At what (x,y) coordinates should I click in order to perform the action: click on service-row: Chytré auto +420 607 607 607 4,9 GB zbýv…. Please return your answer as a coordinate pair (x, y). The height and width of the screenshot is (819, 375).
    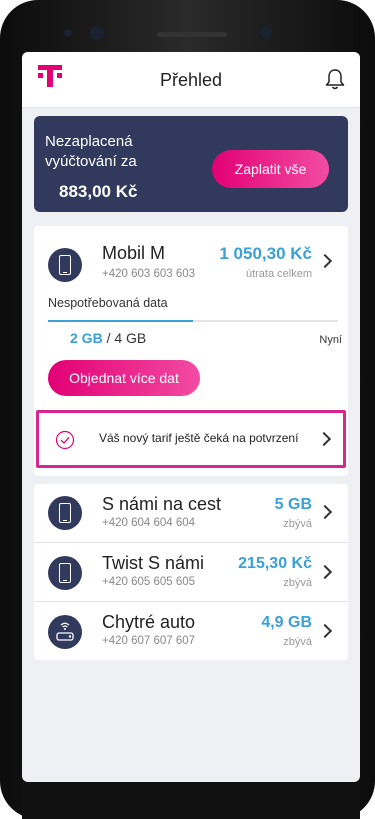
    Looking at the image, I should click on (191, 631).